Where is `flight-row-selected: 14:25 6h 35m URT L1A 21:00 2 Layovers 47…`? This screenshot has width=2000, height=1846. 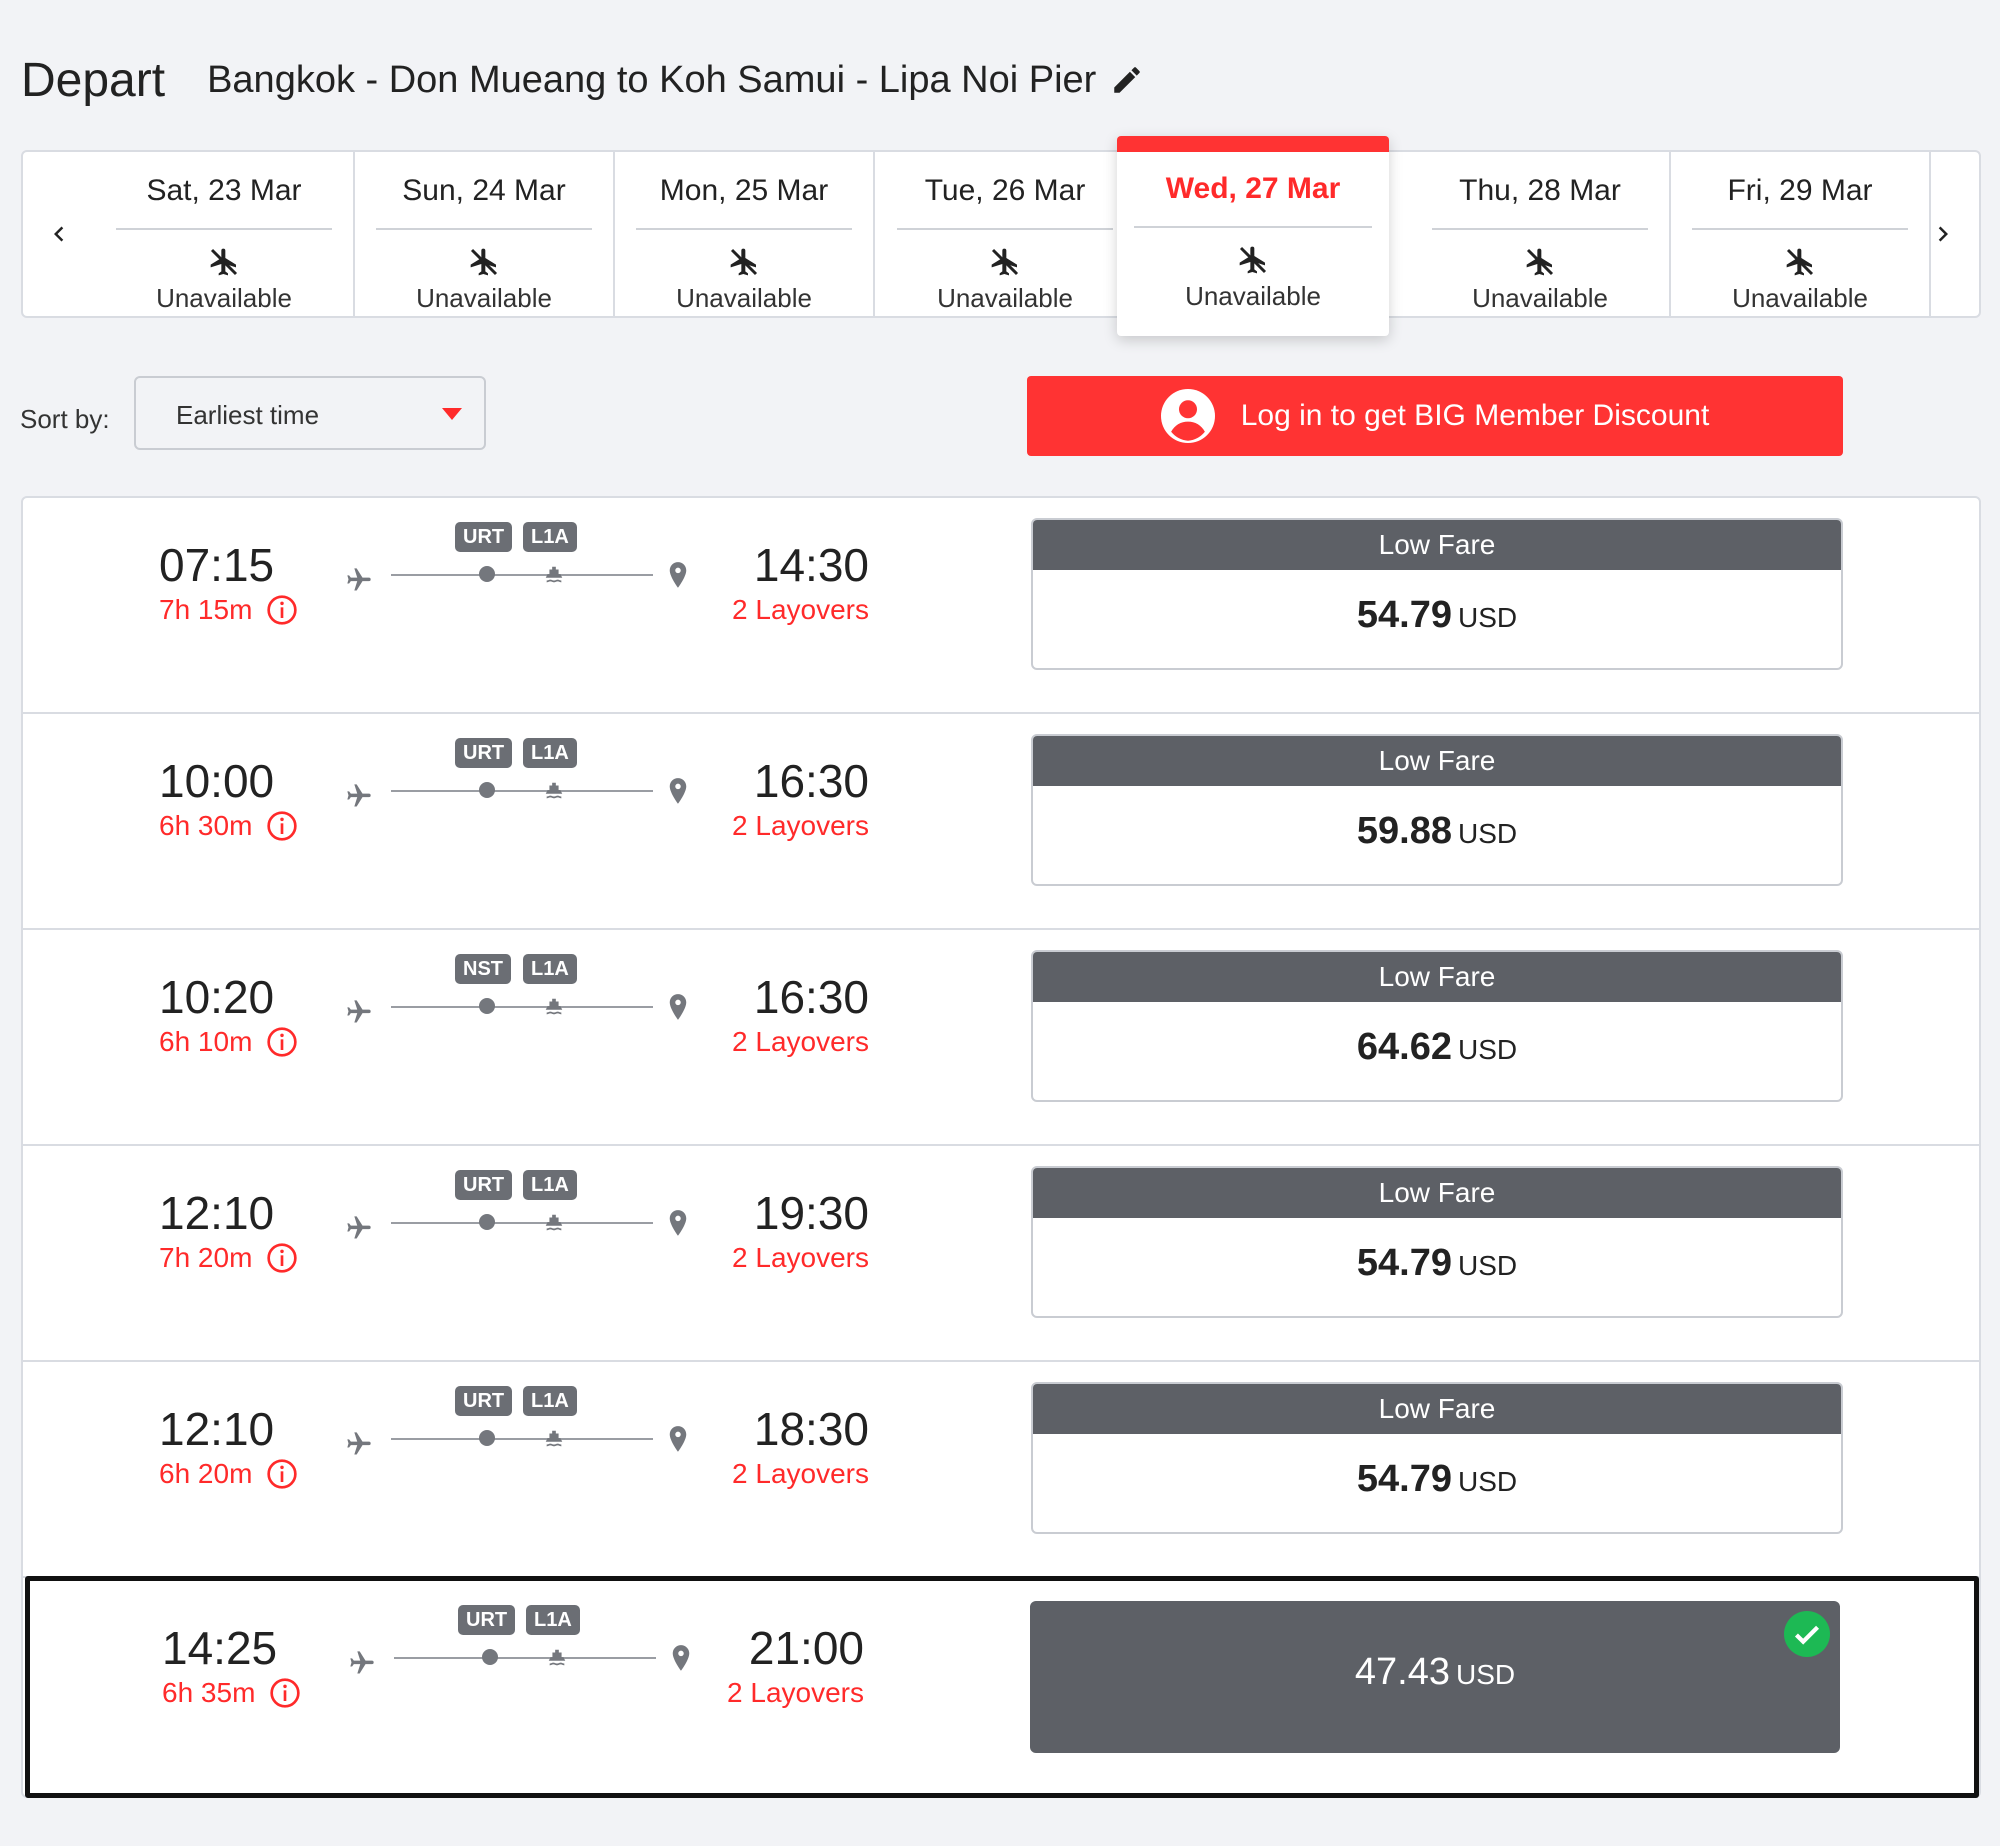 flight-row-selected: 14:25 6h 35m URT L1A 21:00 2 Layovers 47… is located at coordinates (1002, 1687).